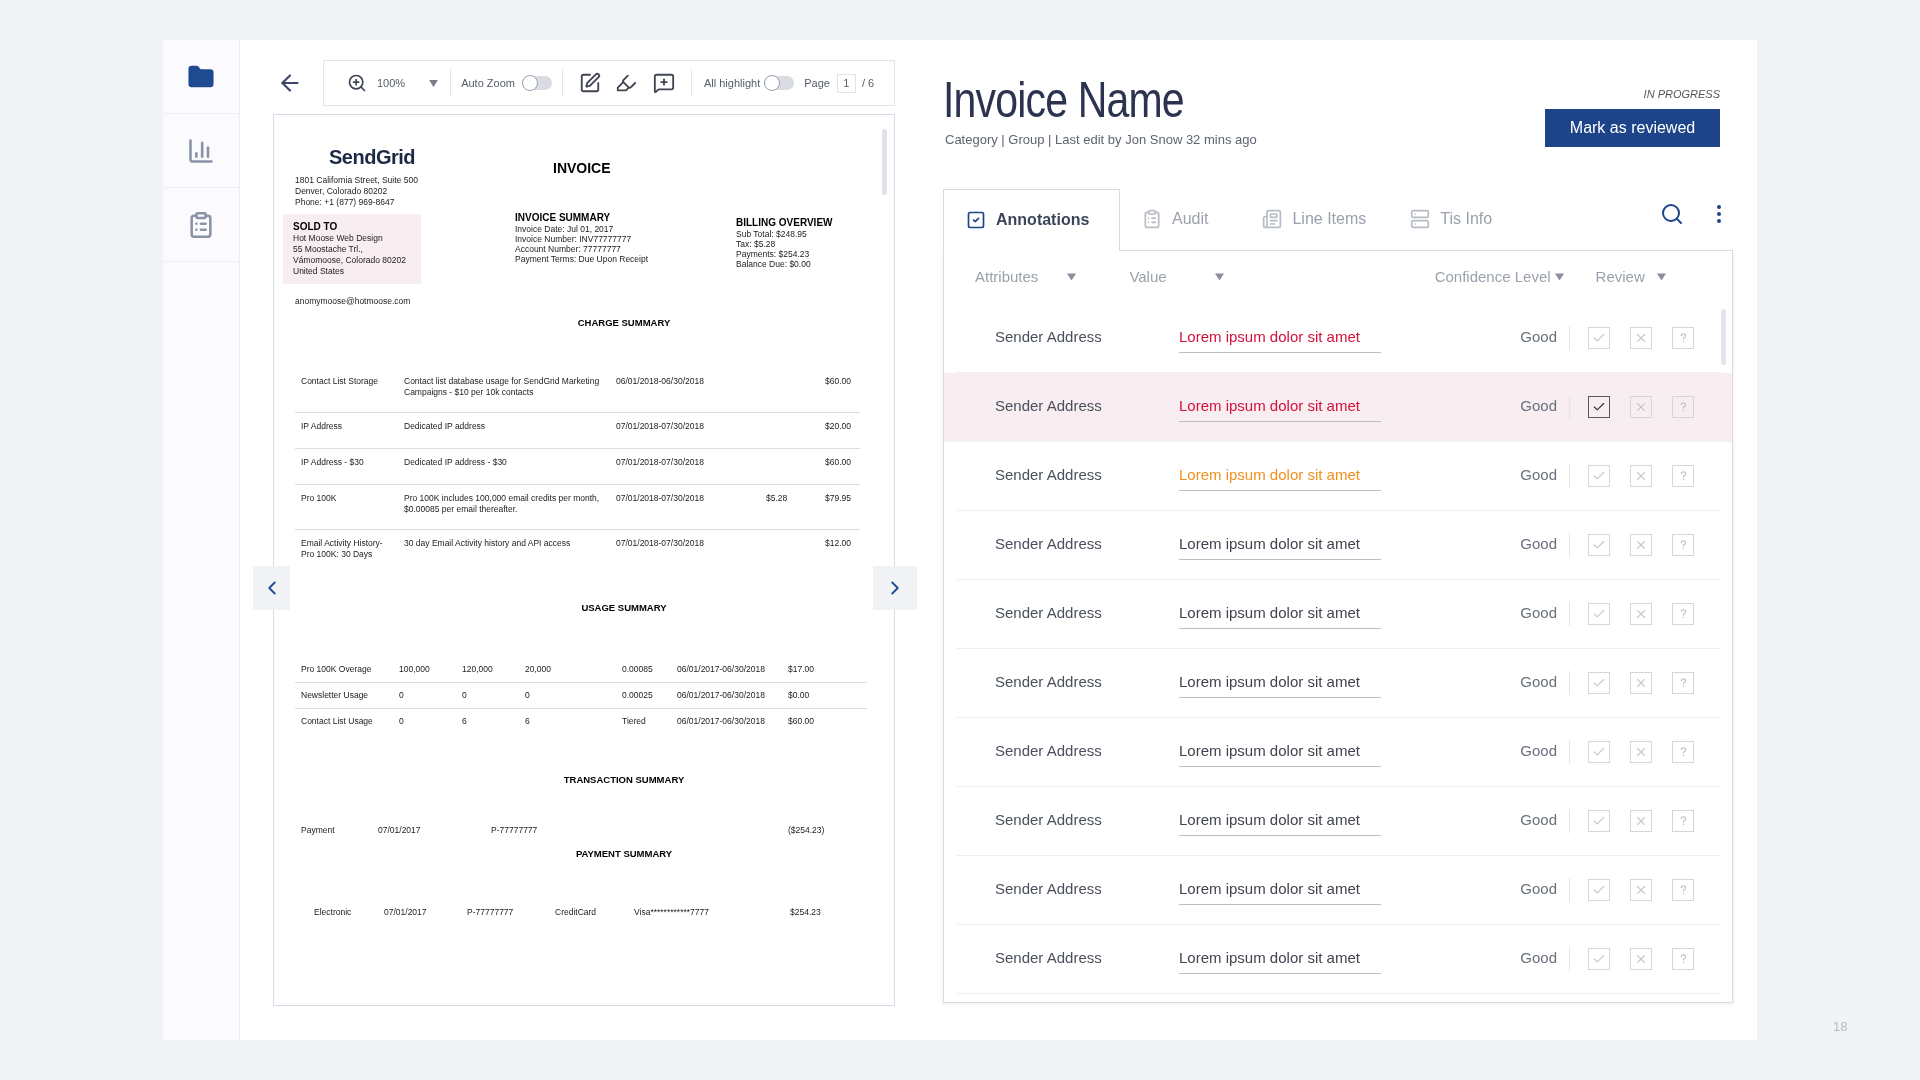 The height and width of the screenshot is (1080, 1920). Describe the element at coordinates (350, 260) in the screenshot. I see `address-line: Vámomoose, Colorado 80202` at that location.